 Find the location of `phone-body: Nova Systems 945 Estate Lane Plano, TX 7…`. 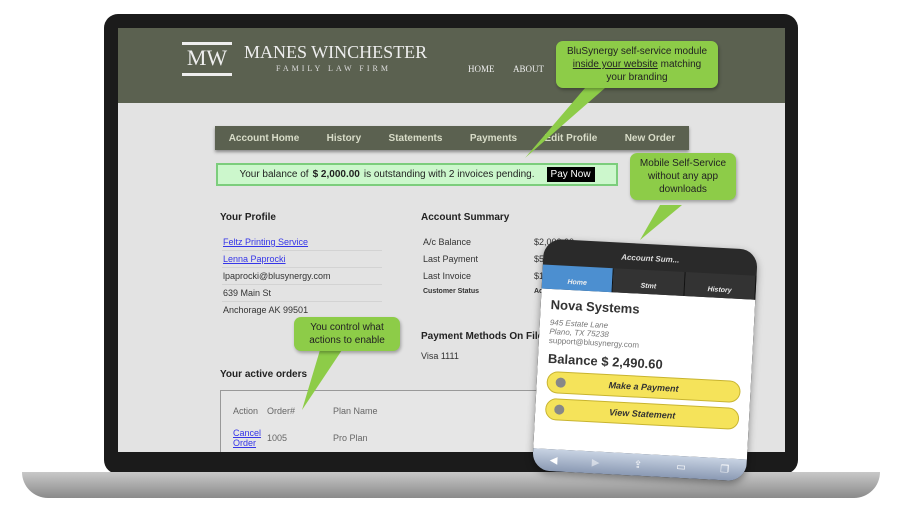

phone-body: Nova Systems 945 Estate Lane Plano, TX 7… is located at coordinates (644, 374).